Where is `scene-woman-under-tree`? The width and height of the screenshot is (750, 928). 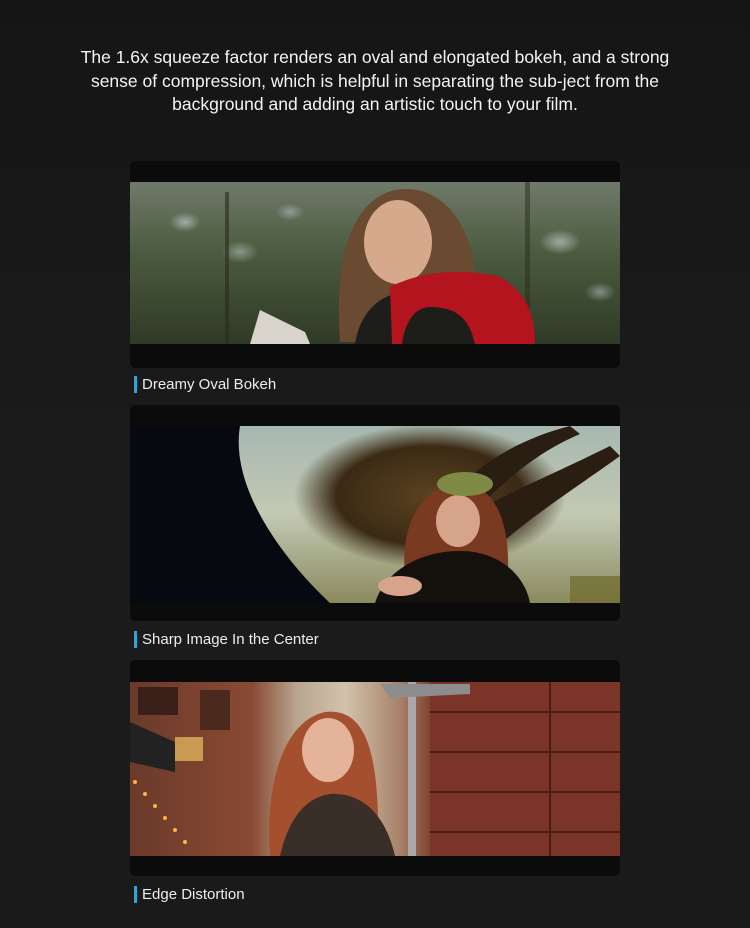 scene-woman-under-tree is located at coordinates (375, 514).